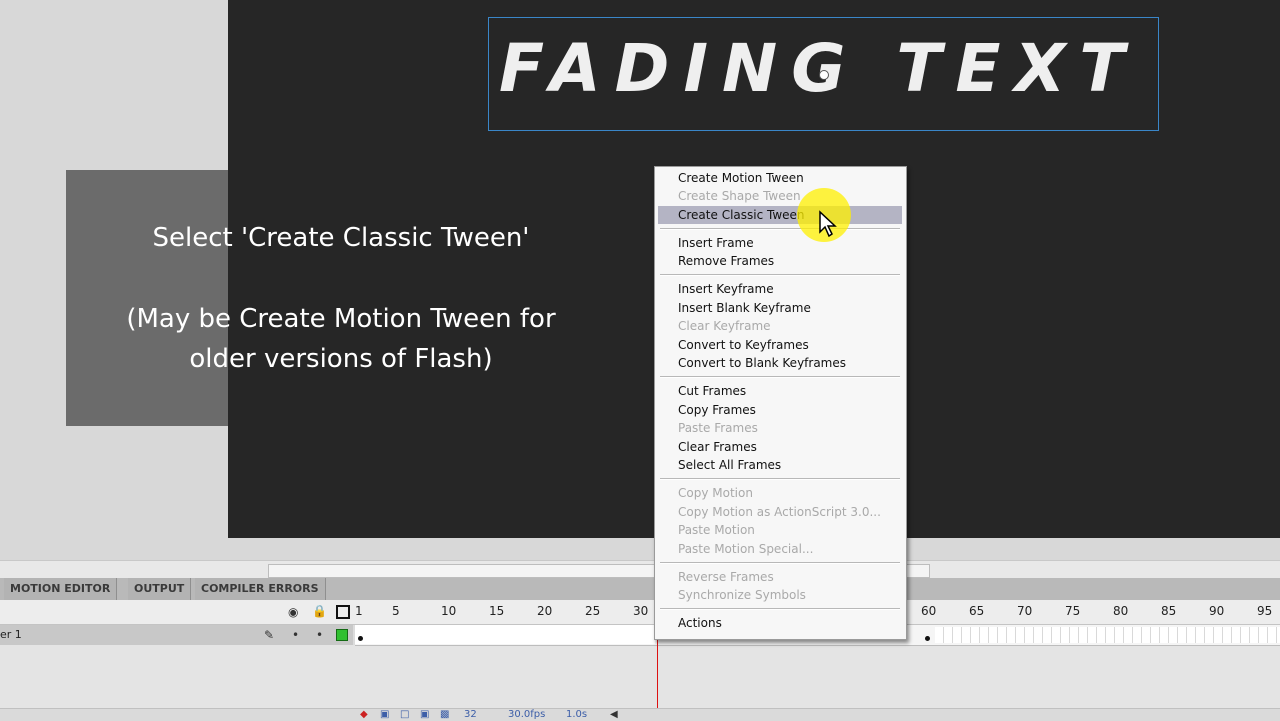 The height and width of the screenshot is (721, 1280). What do you see at coordinates (497, 611) in the screenshot?
I see `ruler-tick: 15` at bounding box center [497, 611].